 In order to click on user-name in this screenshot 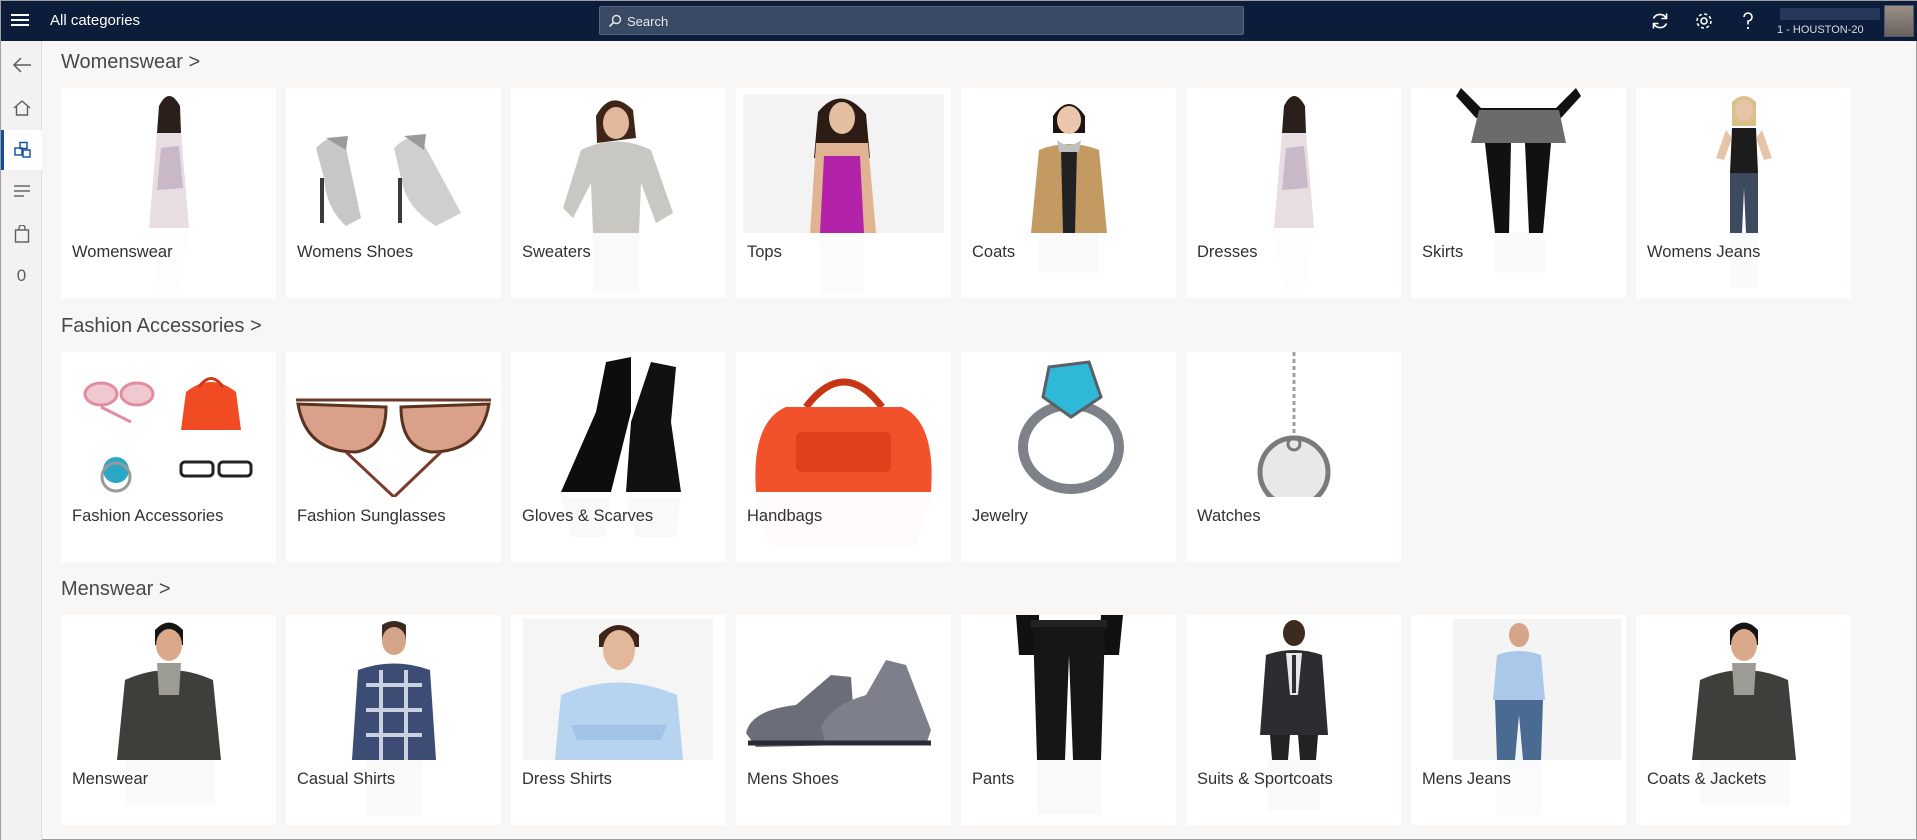, I will do `click(1830, 14)`.